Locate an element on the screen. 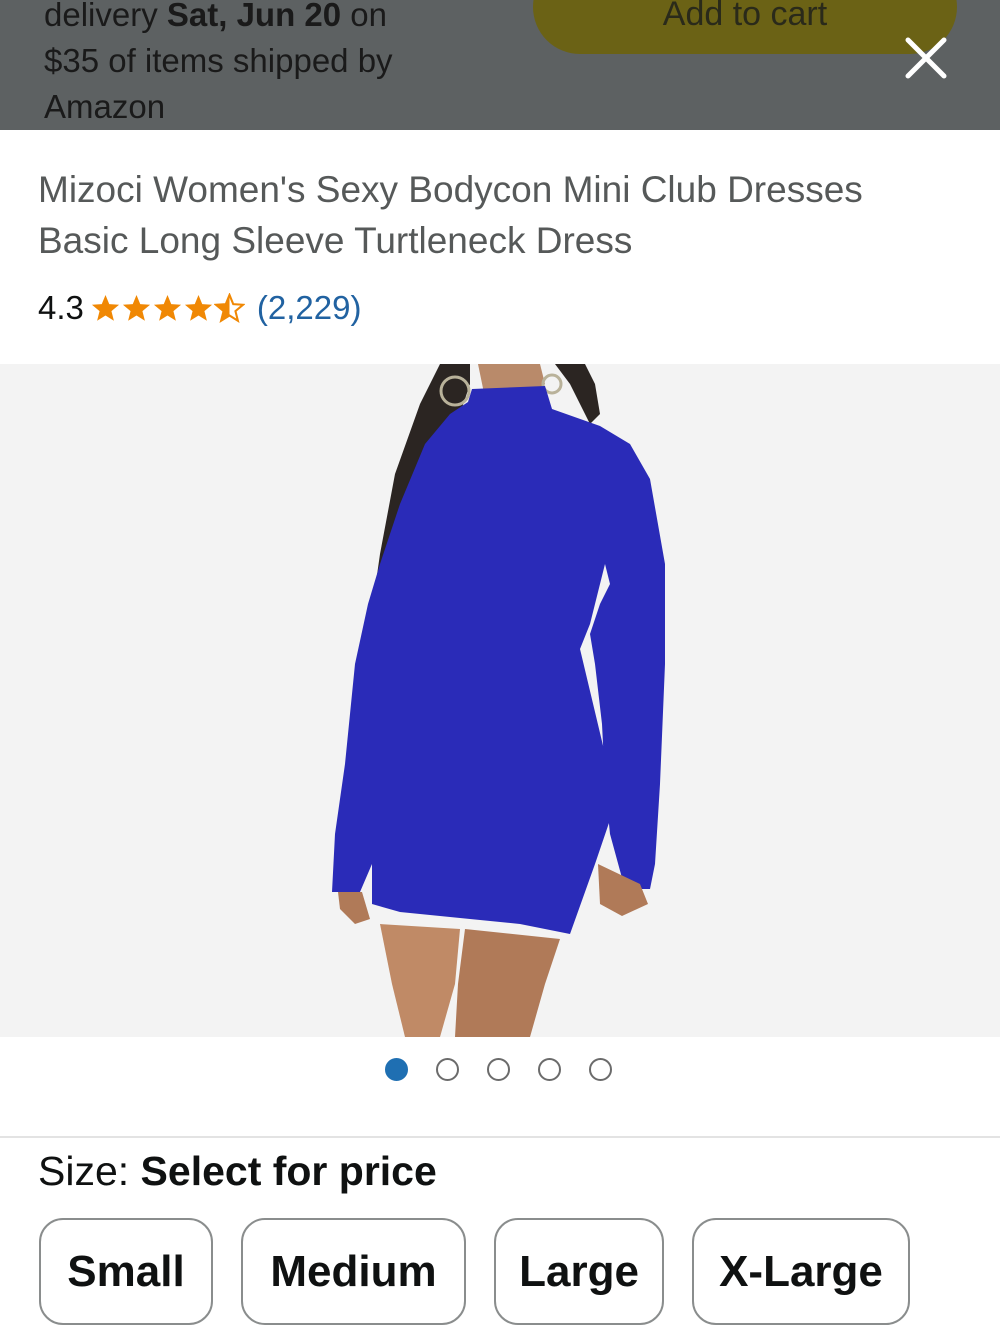 Image resolution: width=1000 pixels, height=1333 pixels. size-prompt: Select for price is located at coordinates (288, 1171).